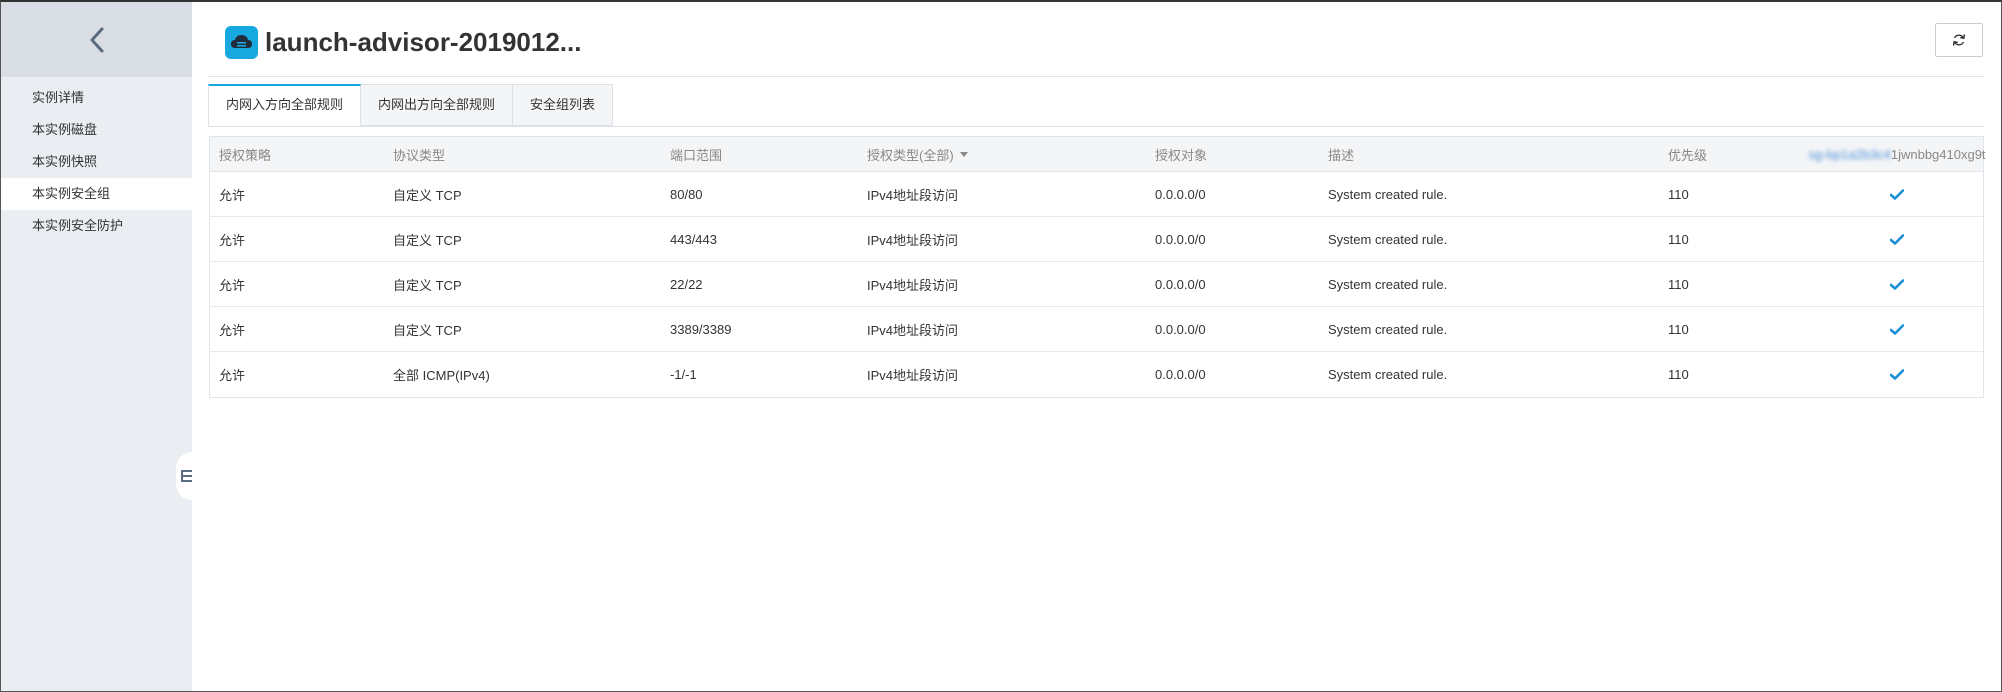 This screenshot has width=2002, height=692. What do you see at coordinates (184, 476) in the screenshot?
I see `sidebar-collapse-handle` at bounding box center [184, 476].